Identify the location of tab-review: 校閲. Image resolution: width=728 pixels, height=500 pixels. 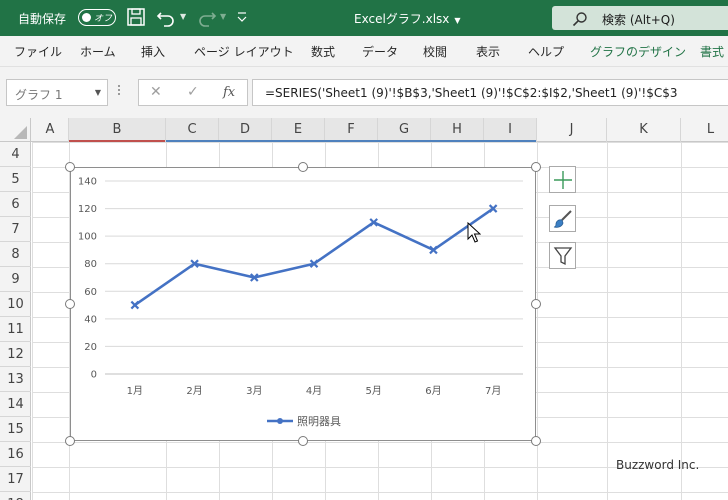
(435, 51).